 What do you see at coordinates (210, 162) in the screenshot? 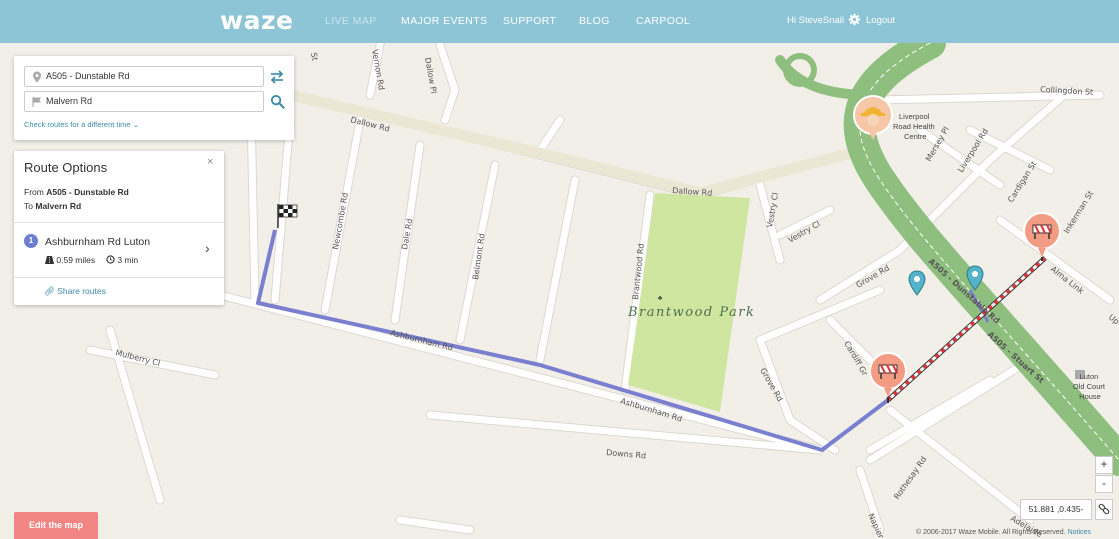
I see `close-icon: ×` at bounding box center [210, 162].